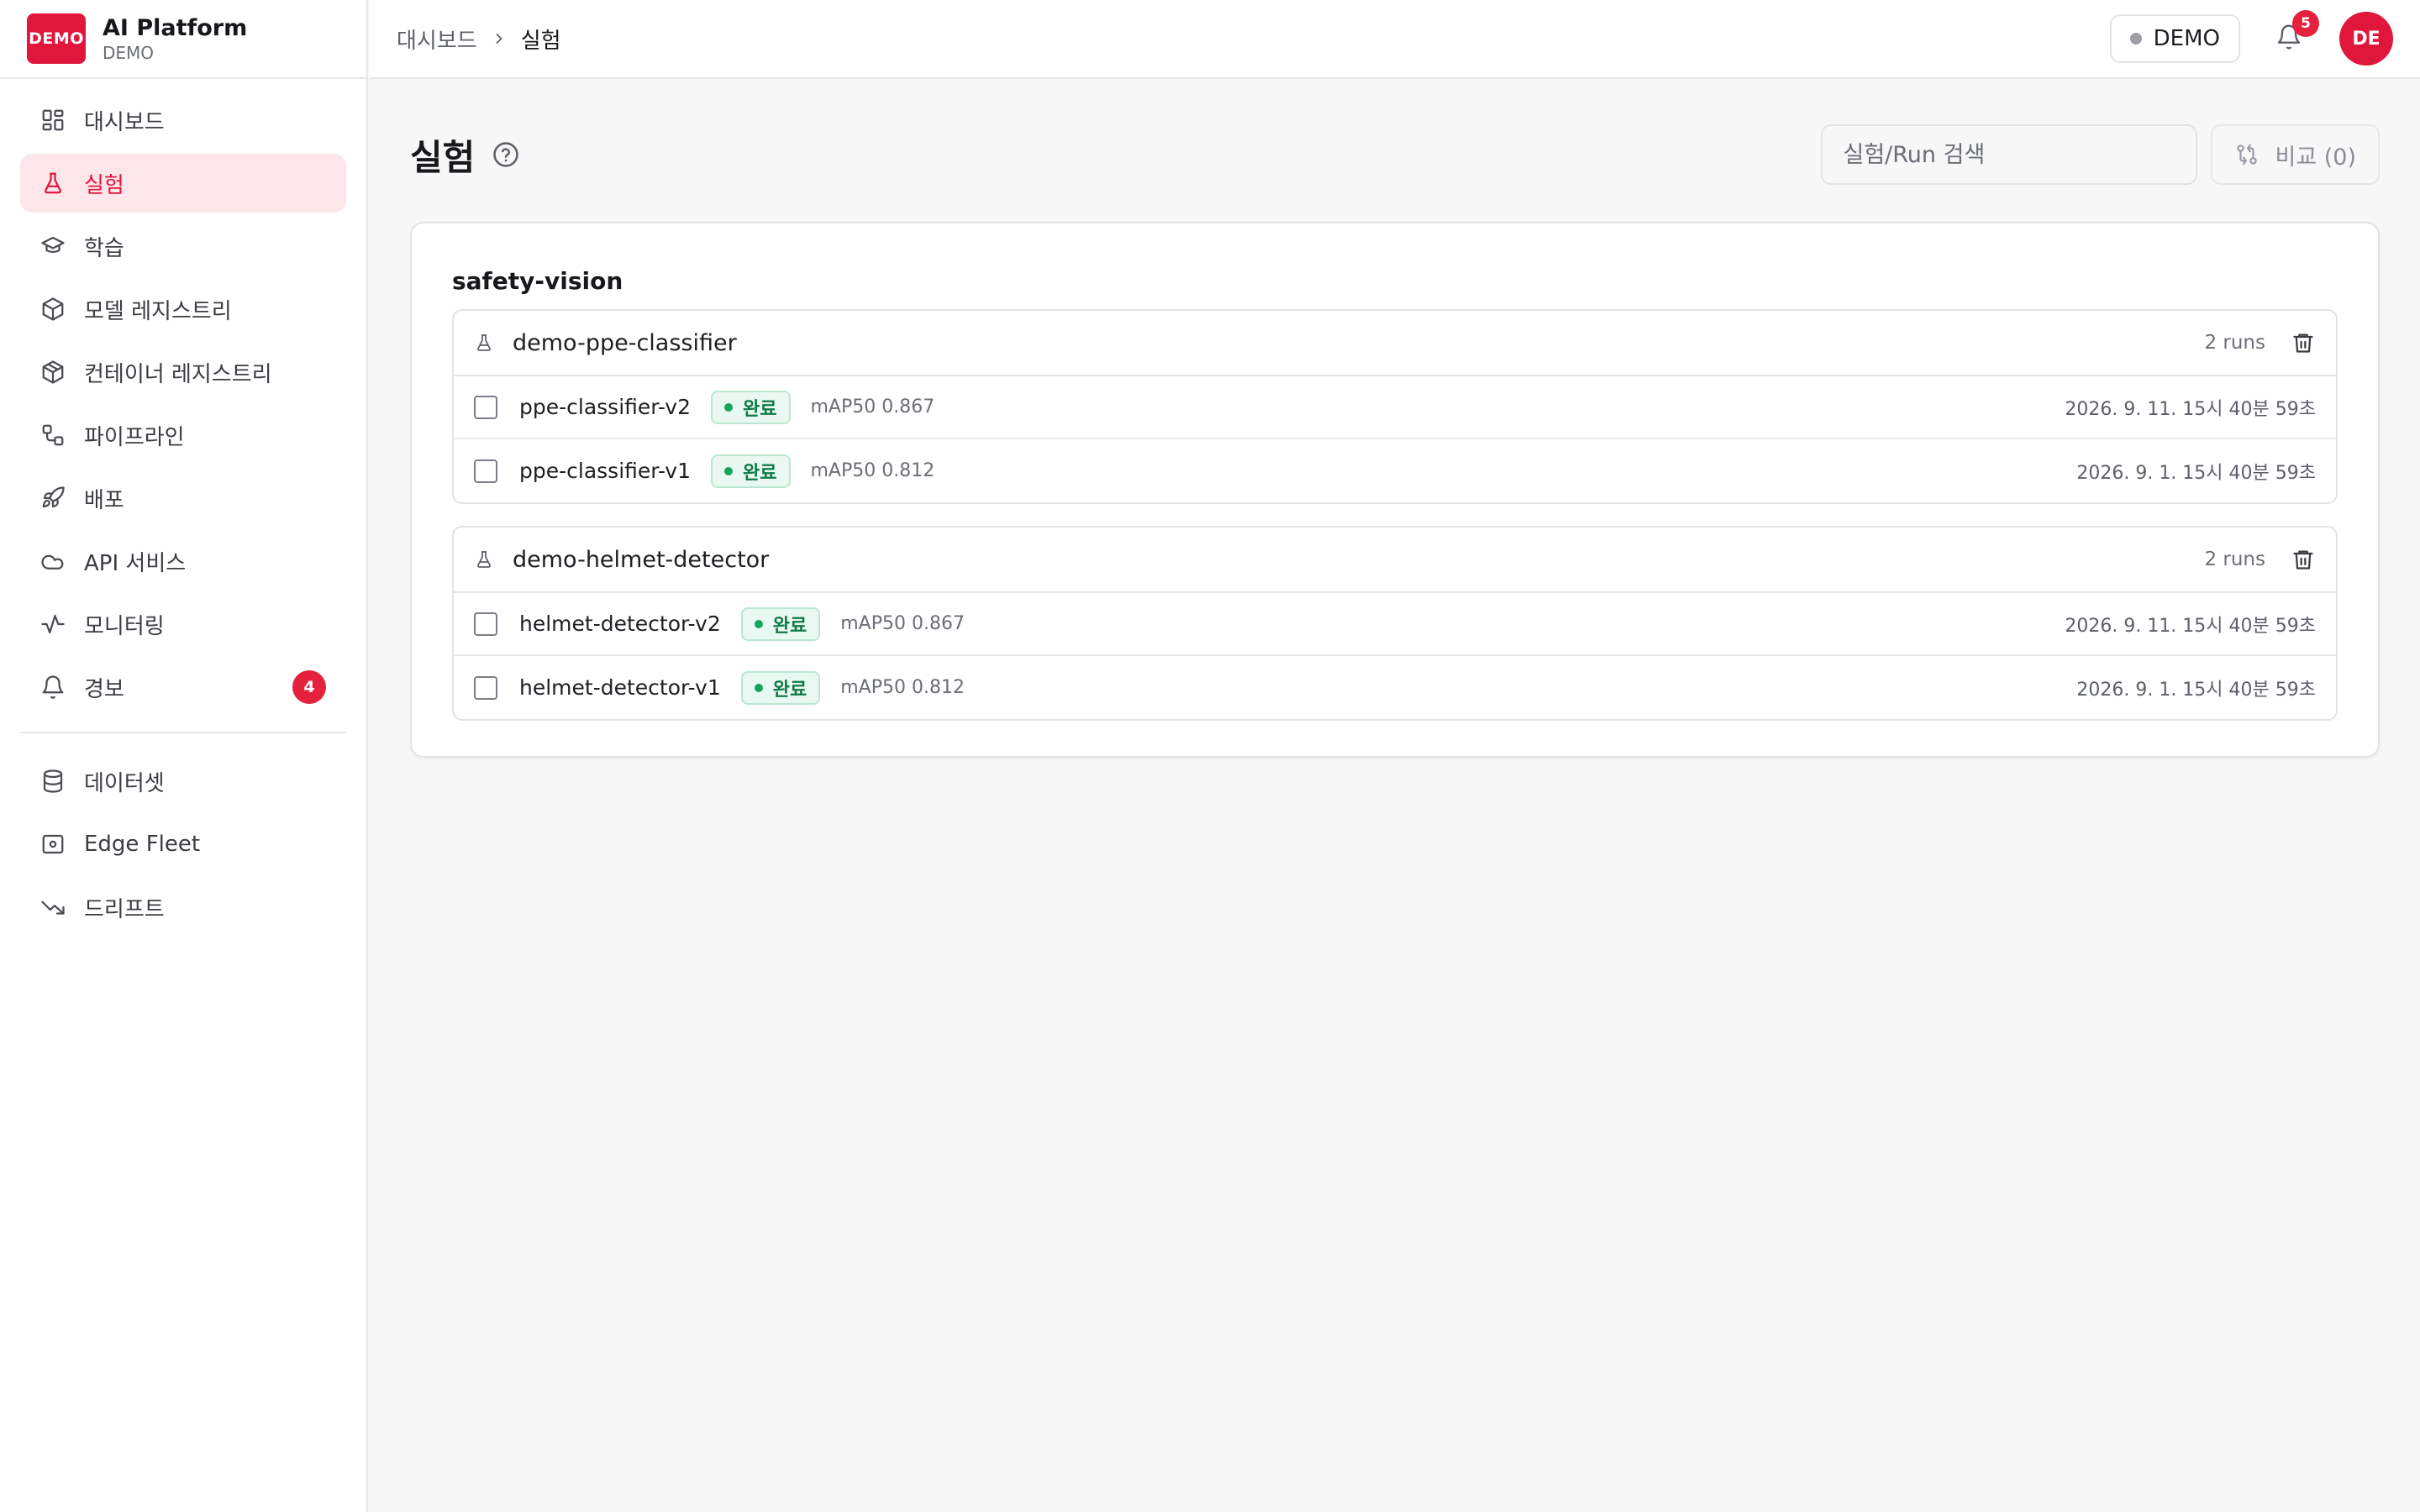 Image resolution: width=2420 pixels, height=1512 pixels. What do you see at coordinates (1395, 39) in the screenshot?
I see `topbar: 대시보드 실험 DEMO 5 DE` at bounding box center [1395, 39].